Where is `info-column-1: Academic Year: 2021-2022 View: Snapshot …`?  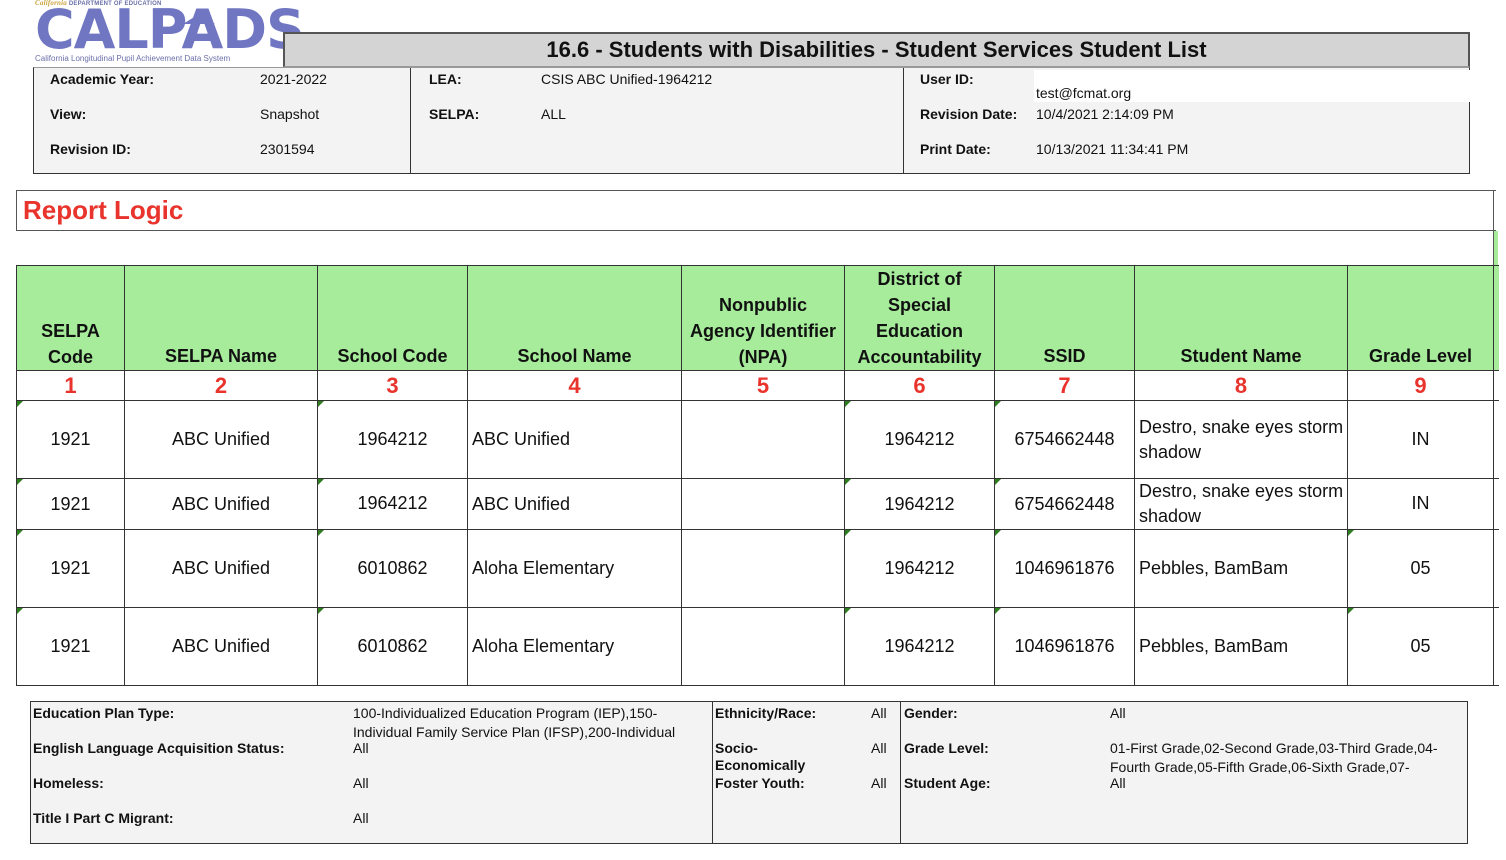
info-column-1: Academic Year: 2021-2022 View: Snapshot … is located at coordinates (222, 120).